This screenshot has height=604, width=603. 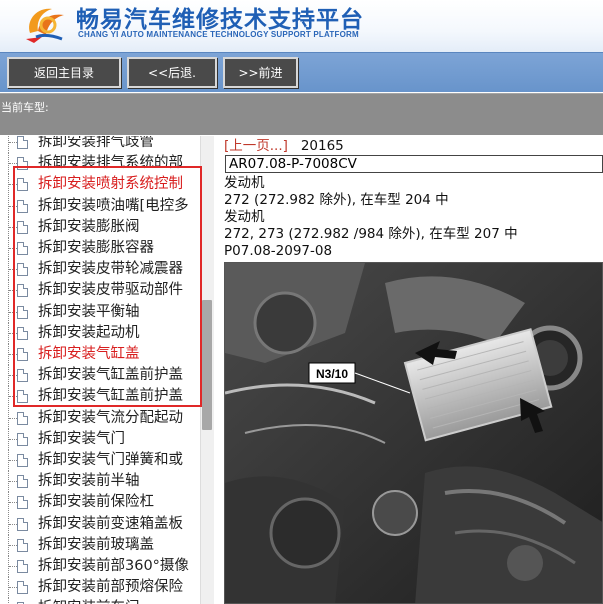 I want to click on tree-item: 拆卸安装前车门, so click(x=100, y=601).